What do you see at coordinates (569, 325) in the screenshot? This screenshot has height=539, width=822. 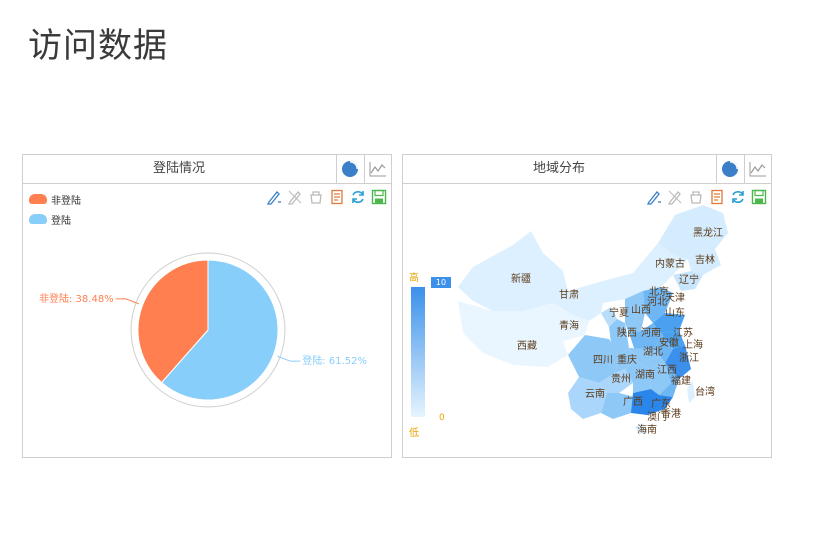 I see `label-qinghai: 青海` at bounding box center [569, 325].